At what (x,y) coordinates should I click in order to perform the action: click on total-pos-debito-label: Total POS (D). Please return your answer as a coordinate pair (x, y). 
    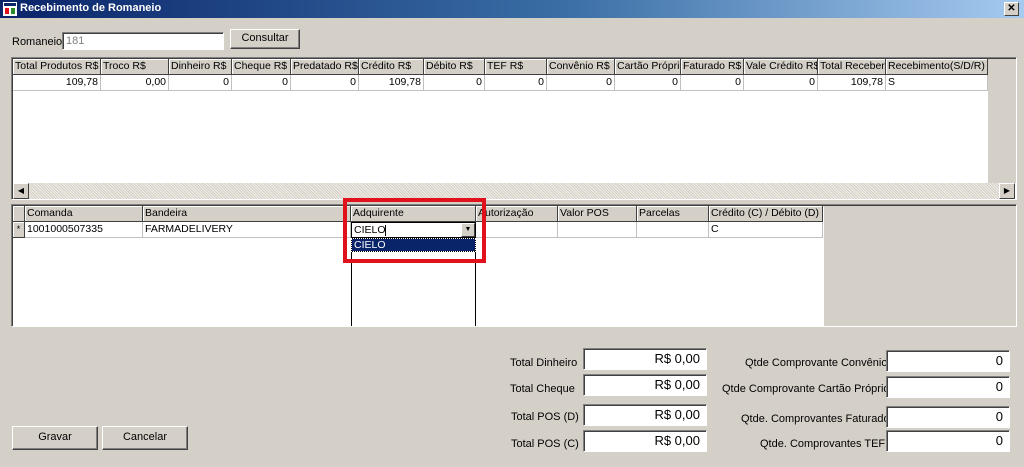
    Looking at the image, I should click on (545, 417).